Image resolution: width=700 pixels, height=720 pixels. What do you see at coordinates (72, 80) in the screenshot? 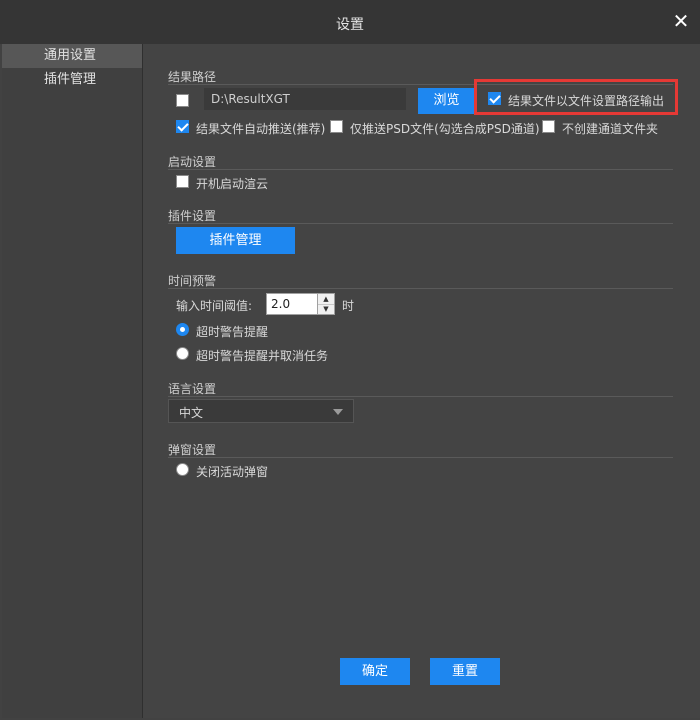
I see `sidebar-item-plugins: 插件管理` at bounding box center [72, 80].